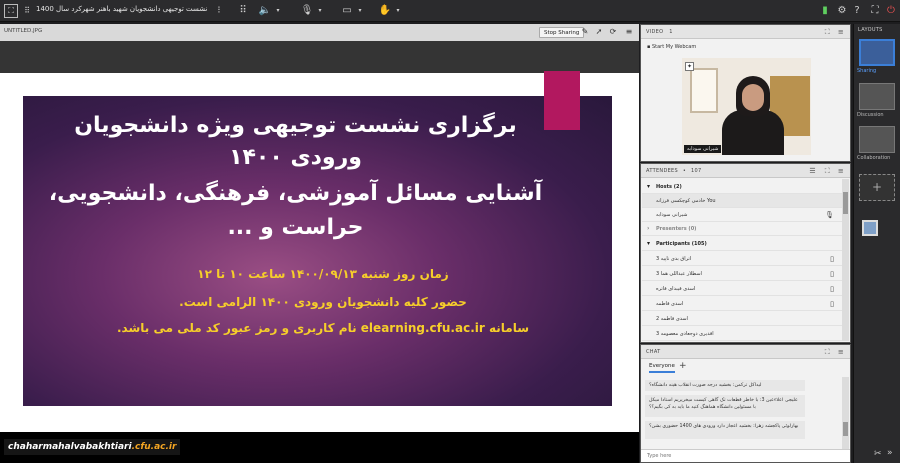 The width and height of the screenshot is (900, 463). I want to click on slide-heading-line-3: آشنایی مسائل آموزشی، فرهنگی، دانشجویی،, so click(295, 193).